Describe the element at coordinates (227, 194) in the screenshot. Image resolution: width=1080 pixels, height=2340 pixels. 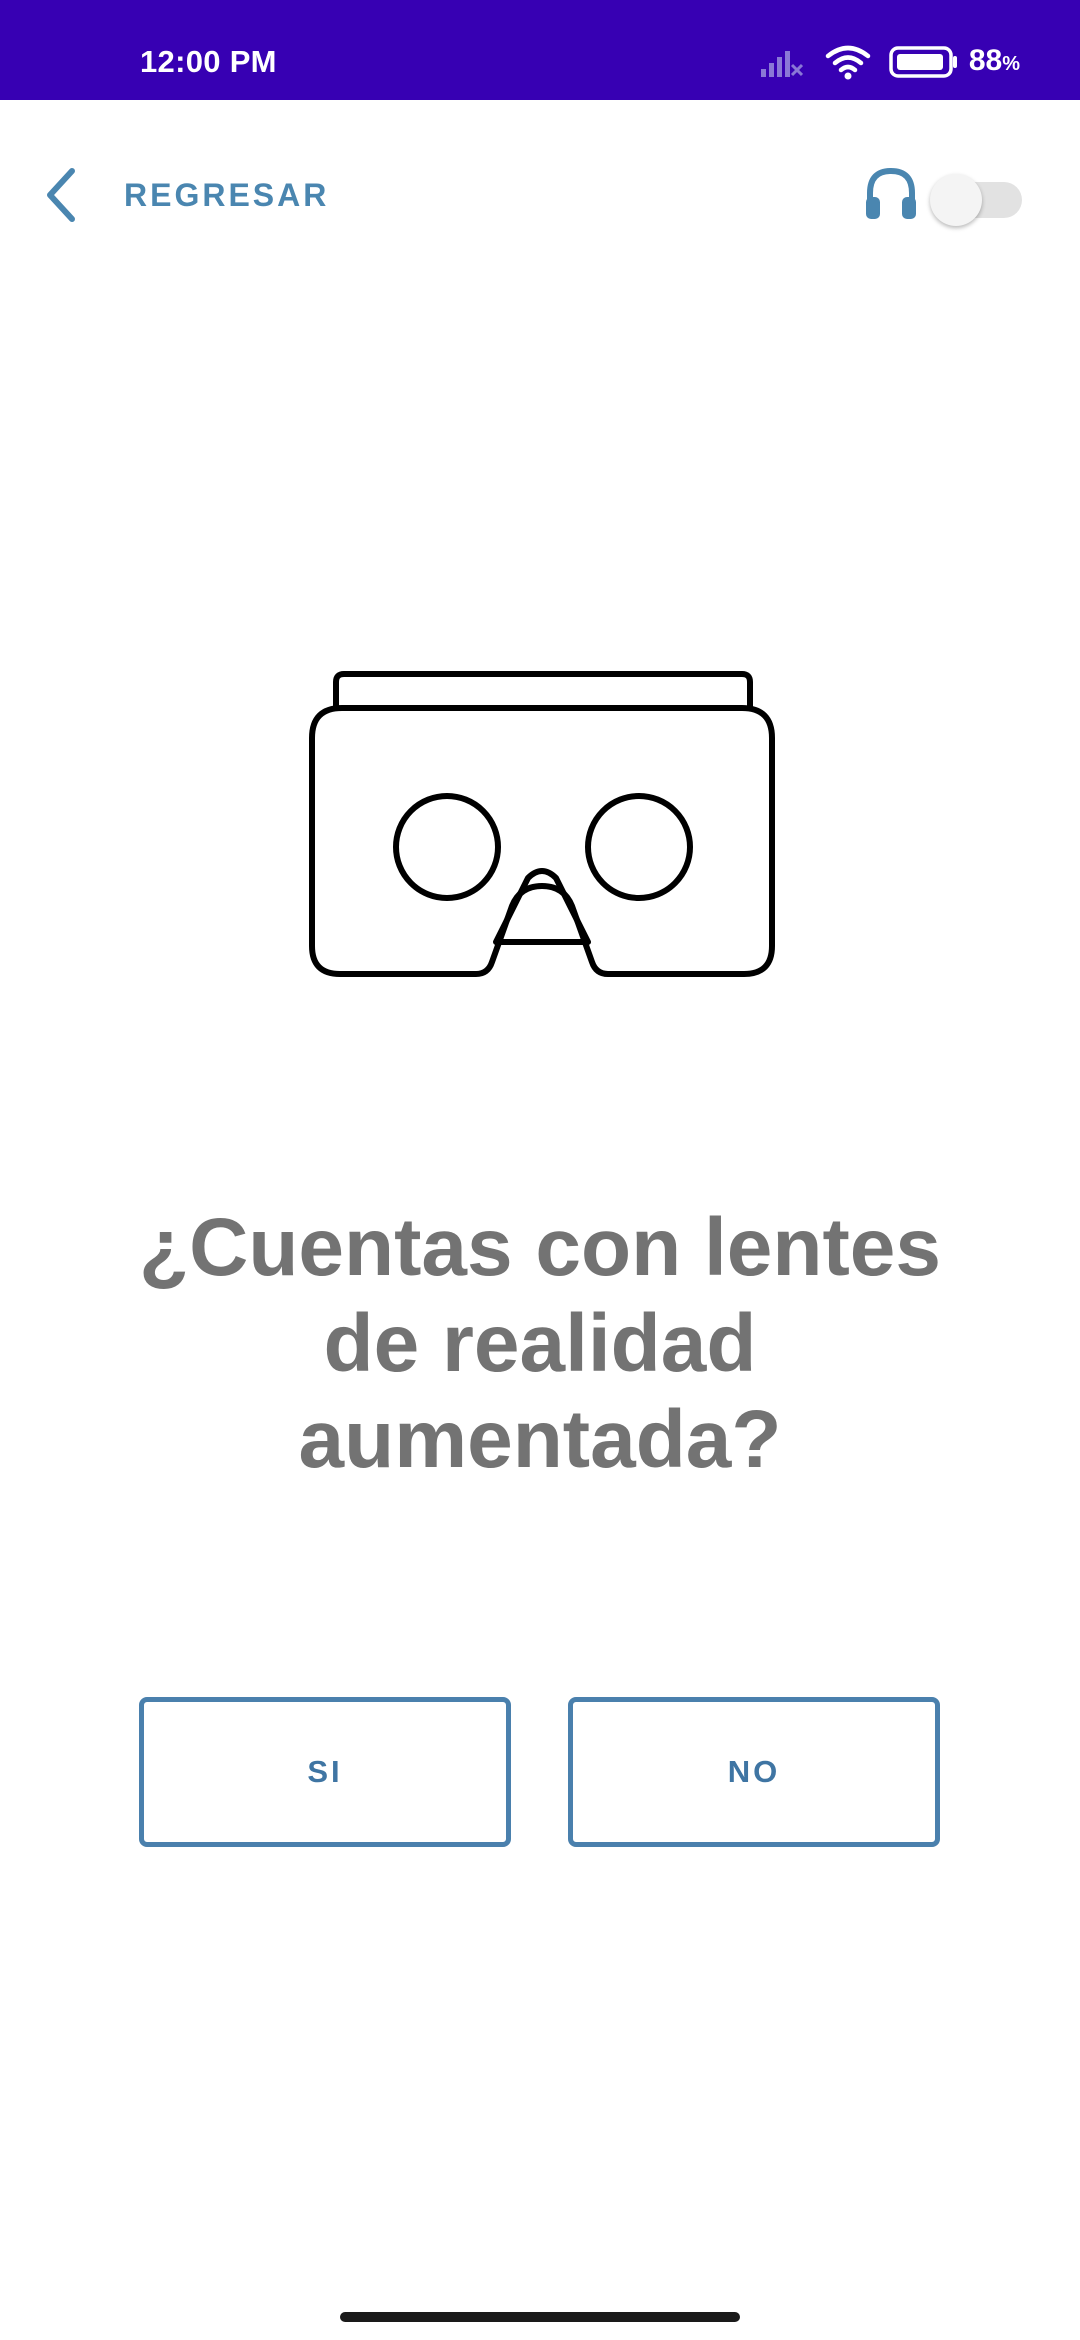
I see `back-label: REGRESAR` at that location.